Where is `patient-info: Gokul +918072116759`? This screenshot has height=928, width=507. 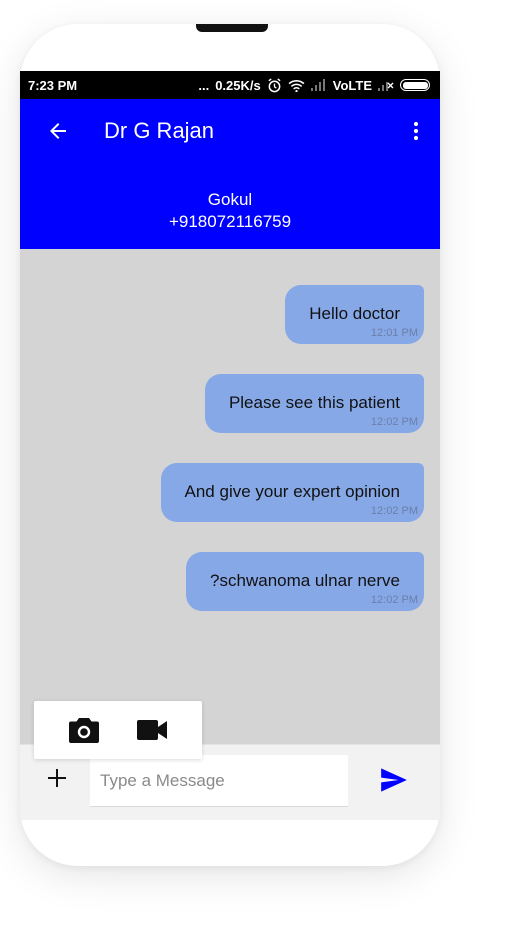
patient-info: Gokul +918072116759 is located at coordinates (230, 211).